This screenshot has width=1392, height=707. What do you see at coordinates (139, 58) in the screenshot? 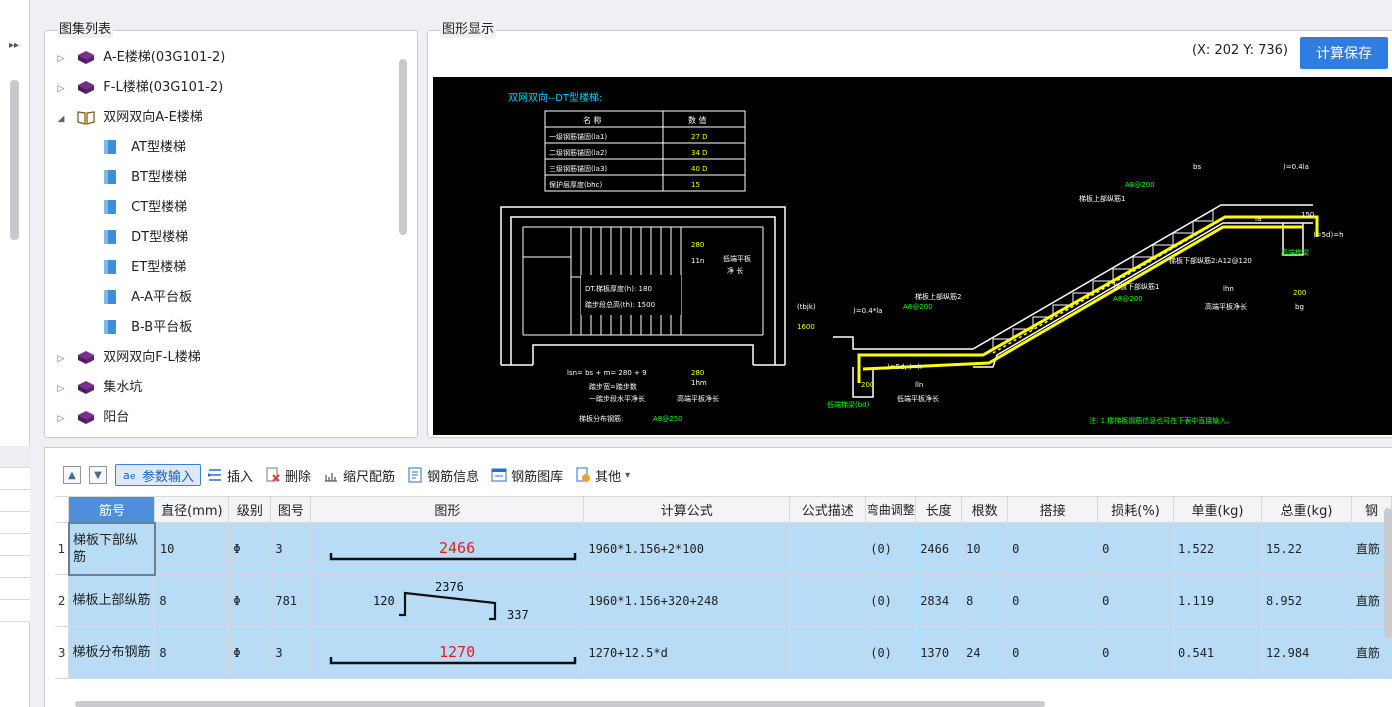
I see `tree-node-ae-stair: ▷ A-E楼梯(03G101-2)` at bounding box center [139, 58].